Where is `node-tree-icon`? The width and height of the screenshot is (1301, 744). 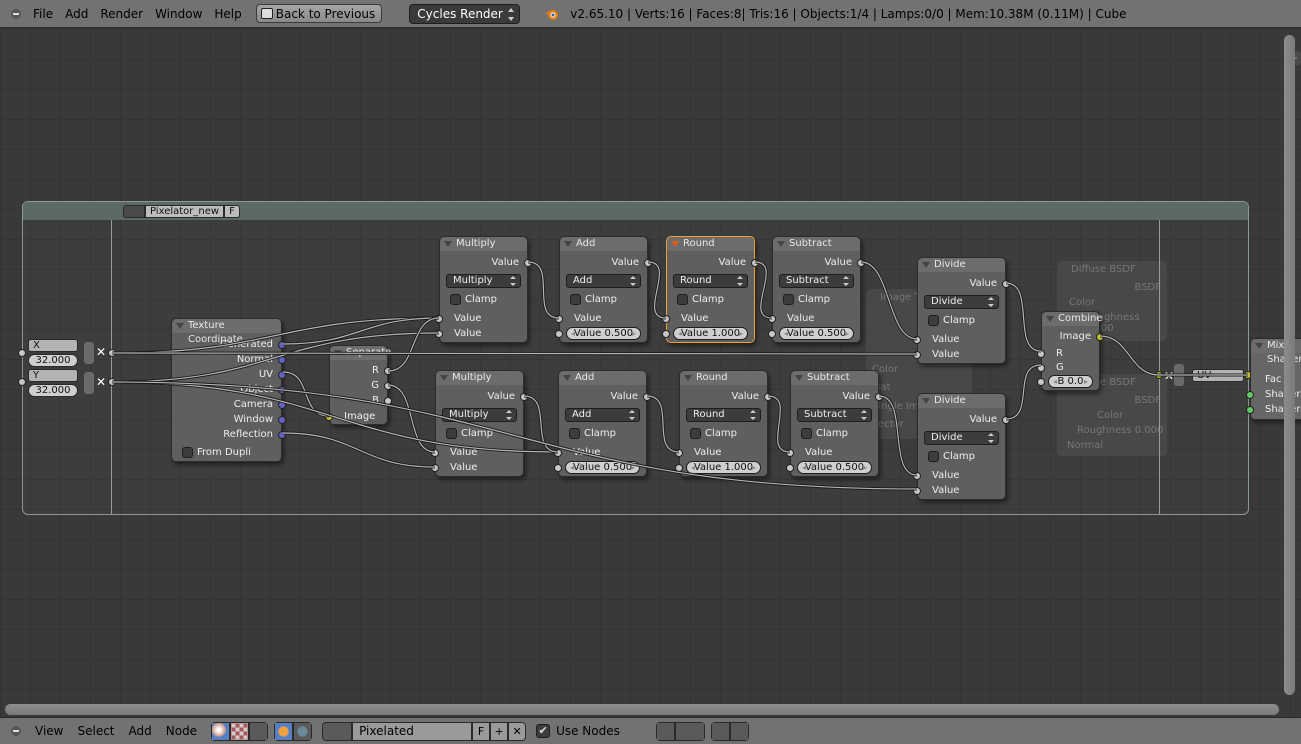 node-tree-icon is located at coordinates (134, 211).